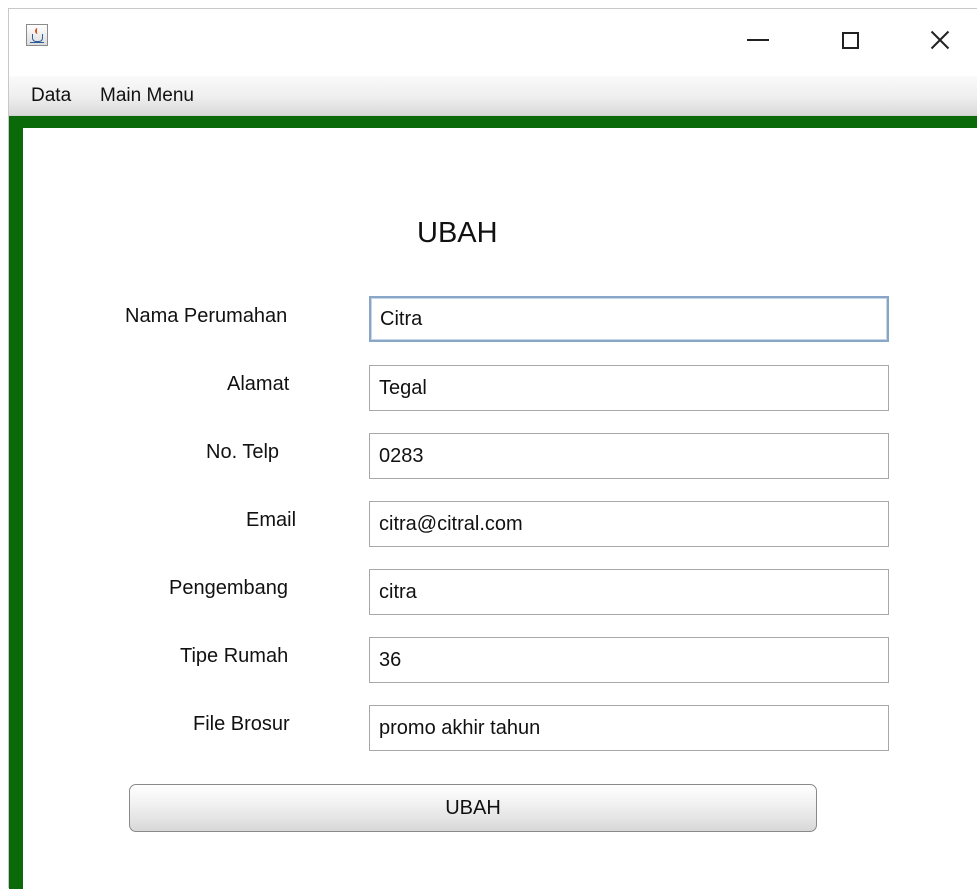 The width and height of the screenshot is (977, 889). Describe the element at coordinates (258, 384) in the screenshot. I see `label-alamat: Alamat` at that location.